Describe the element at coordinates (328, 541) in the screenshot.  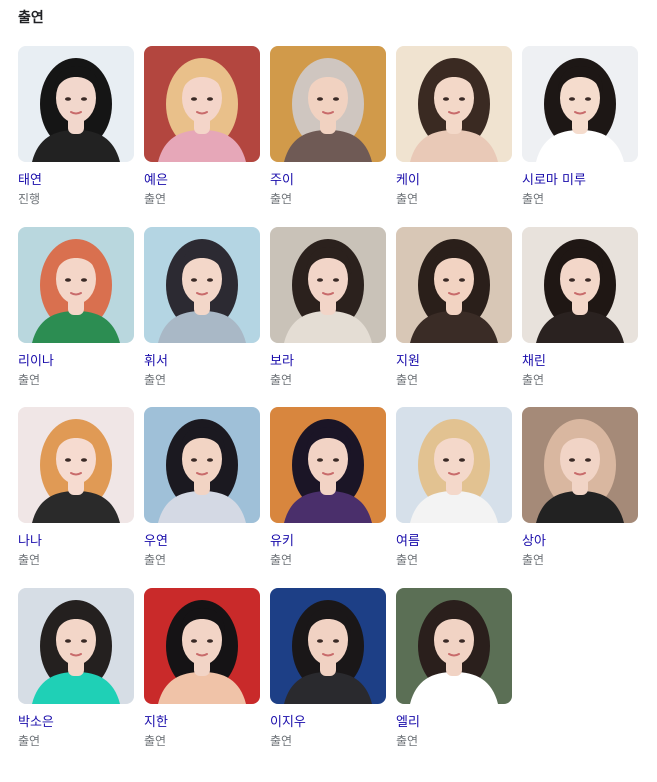
I see `cast-name: 유키` at that location.